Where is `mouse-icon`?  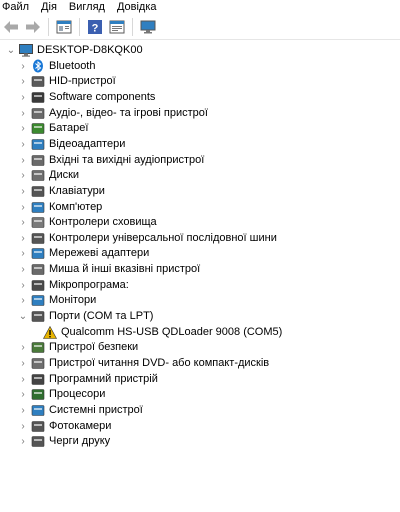
mouse-icon is located at coordinates (38, 270).